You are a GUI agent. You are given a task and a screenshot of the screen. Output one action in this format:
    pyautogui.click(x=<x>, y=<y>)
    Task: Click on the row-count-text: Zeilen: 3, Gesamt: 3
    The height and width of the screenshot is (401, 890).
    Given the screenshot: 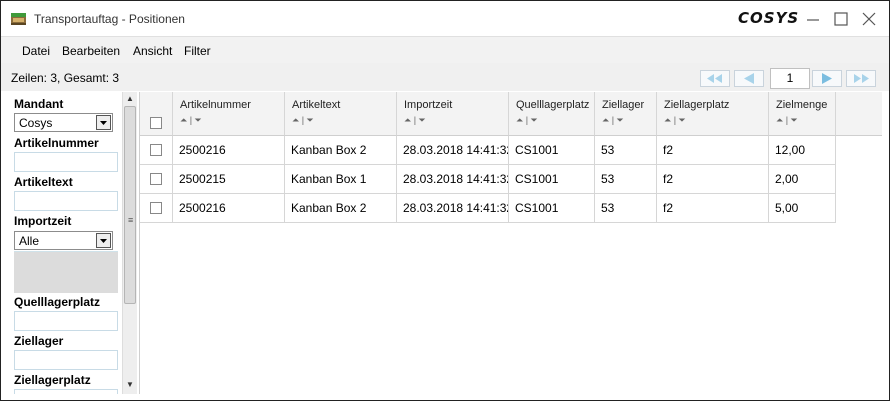 What is the action you would take?
    pyautogui.click(x=65, y=78)
    